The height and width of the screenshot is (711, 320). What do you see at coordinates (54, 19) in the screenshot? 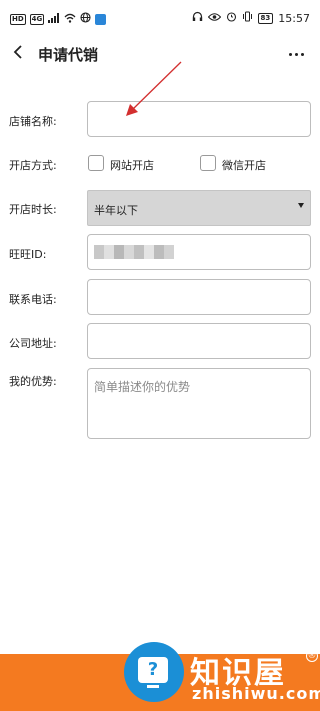
I see `signal-icon` at bounding box center [54, 19].